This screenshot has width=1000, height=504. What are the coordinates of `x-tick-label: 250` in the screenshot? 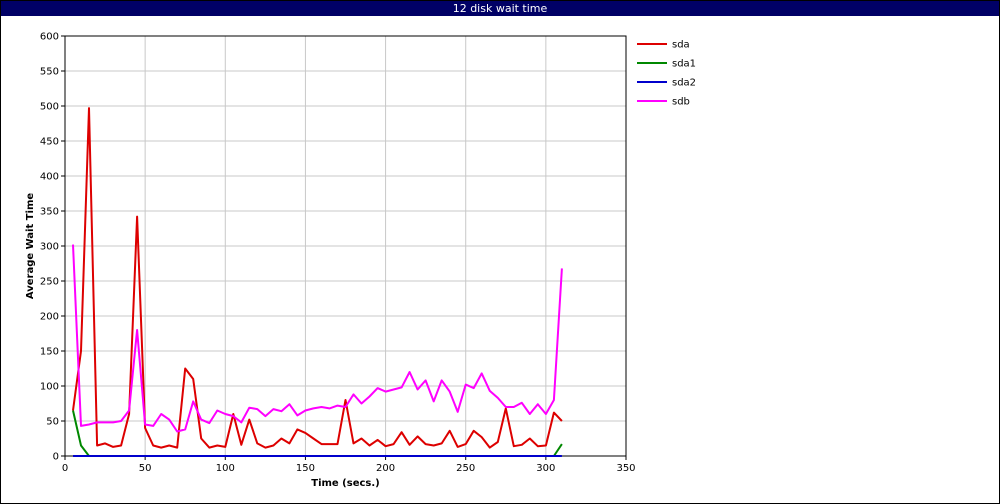 It's located at (465, 468).